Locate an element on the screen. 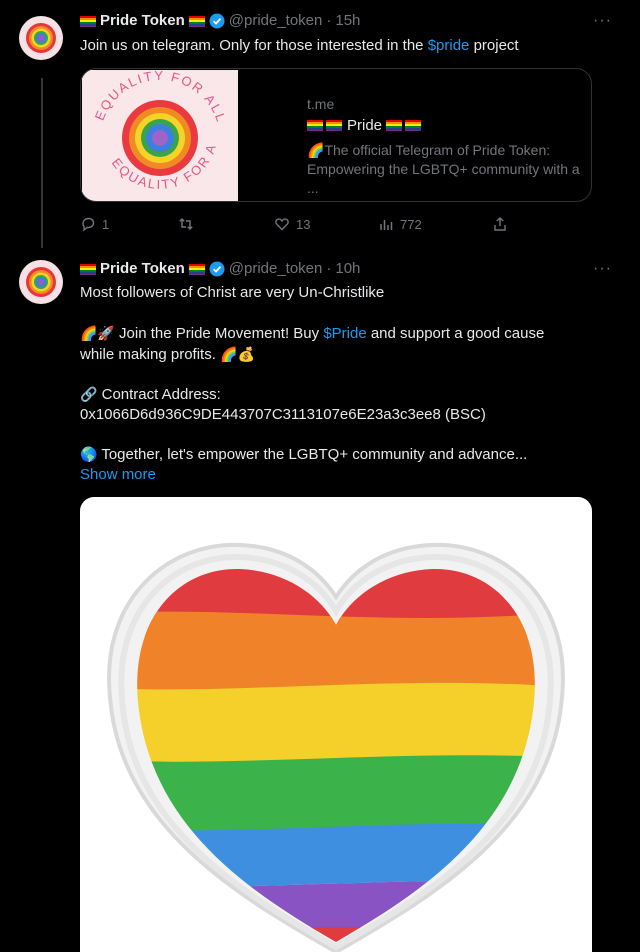 This screenshot has width=640, height=952. share-button is located at coordinates (500, 224).